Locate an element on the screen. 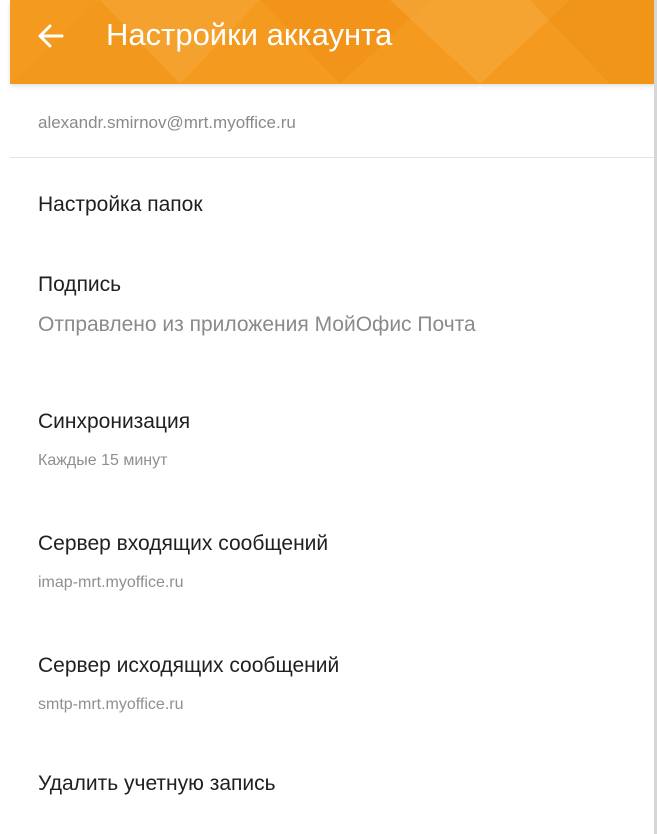 This screenshot has height=834, width=657. setting-value: smtp-mrt.myoffice.ru is located at coordinates (111, 704).